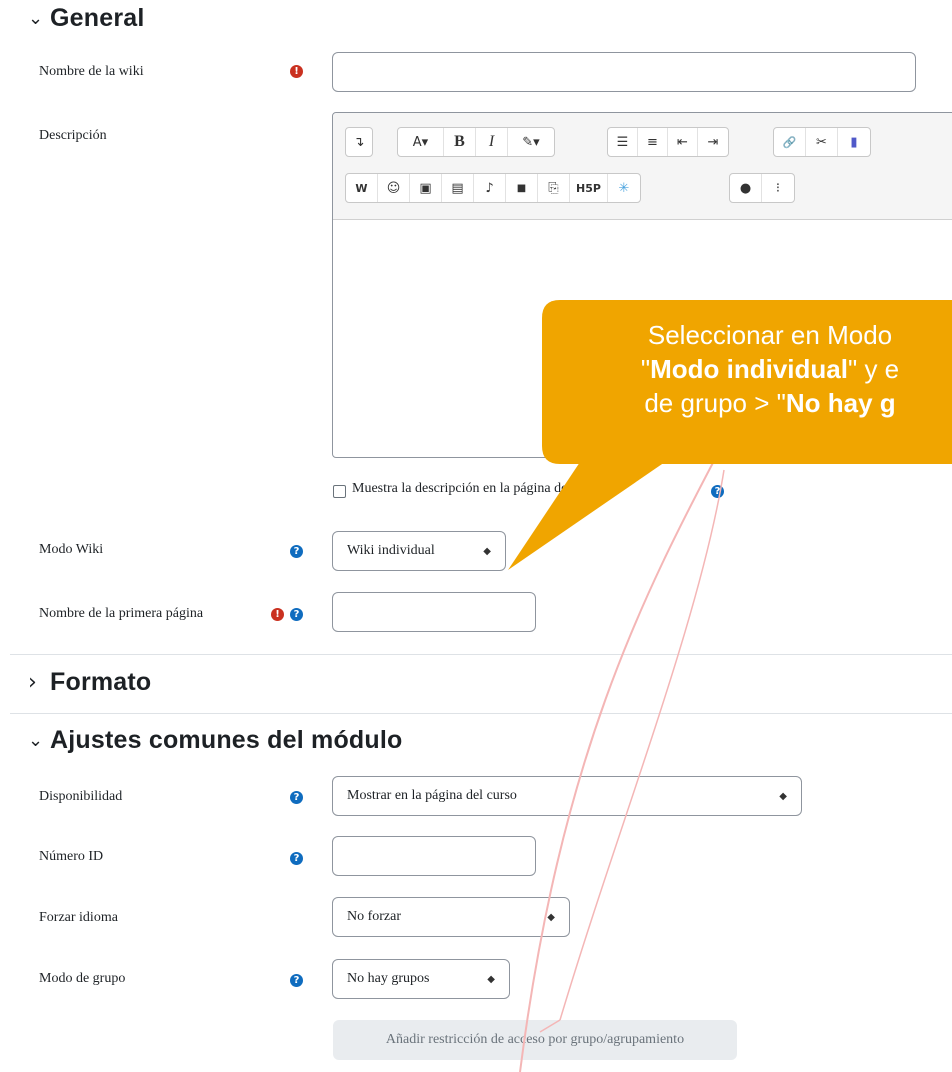  What do you see at coordinates (586, 516) in the screenshot?
I see `callout-pointer` at bounding box center [586, 516].